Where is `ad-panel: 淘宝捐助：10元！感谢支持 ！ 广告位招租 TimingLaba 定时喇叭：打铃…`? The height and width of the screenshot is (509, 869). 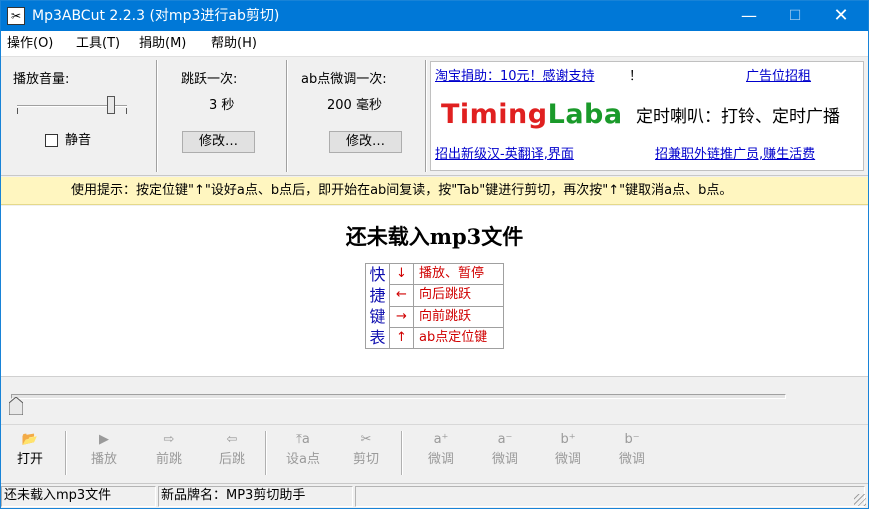 ad-panel: 淘宝捐助：10元！感谢支持 ！ 广告位招租 TimingLaba 定时喇叭：打铃… is located at coordinates (647, 116).